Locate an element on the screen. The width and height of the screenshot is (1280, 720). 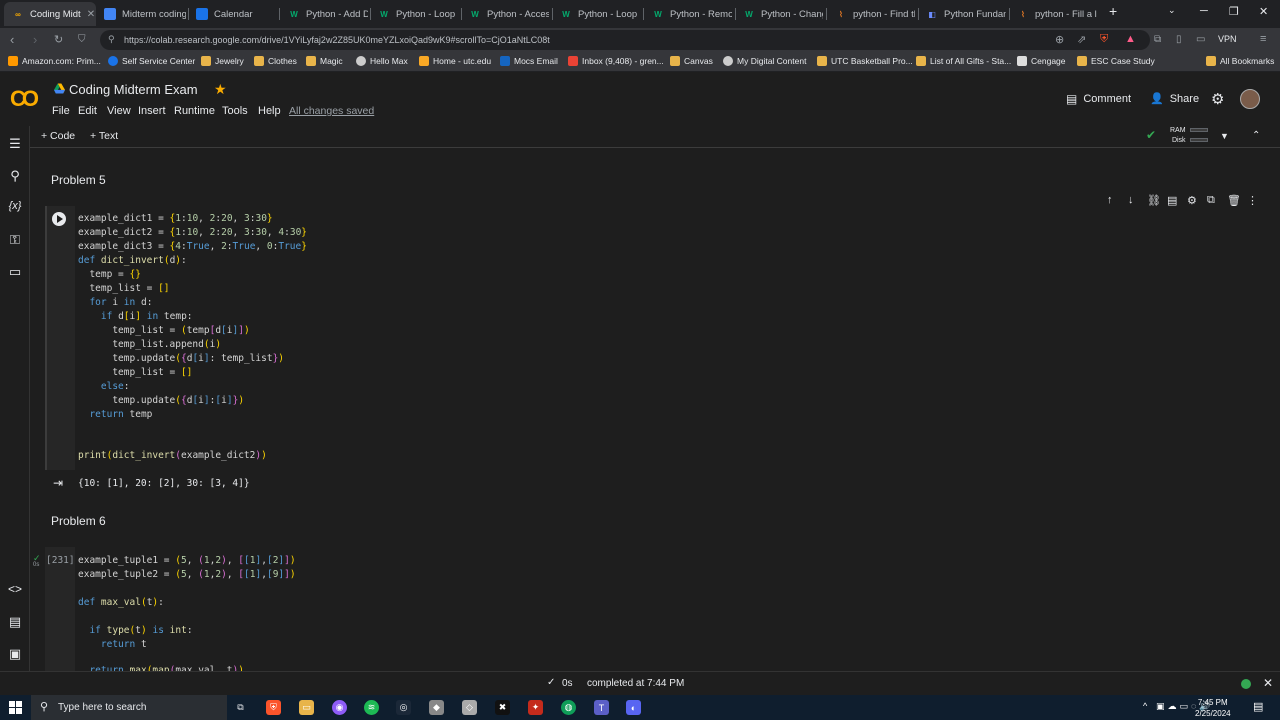
comment-button: ▤ Comment is located at coordinates (1098, 99).